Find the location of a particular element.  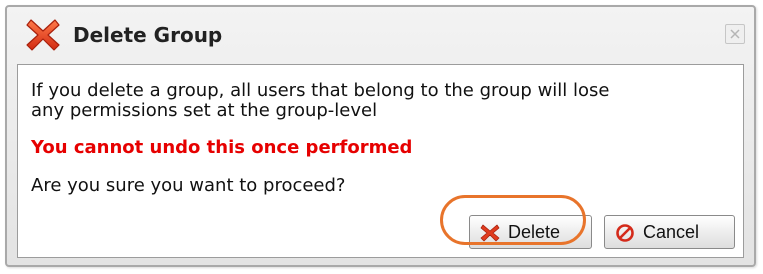

close-icon is located at coordinates (735, 34).